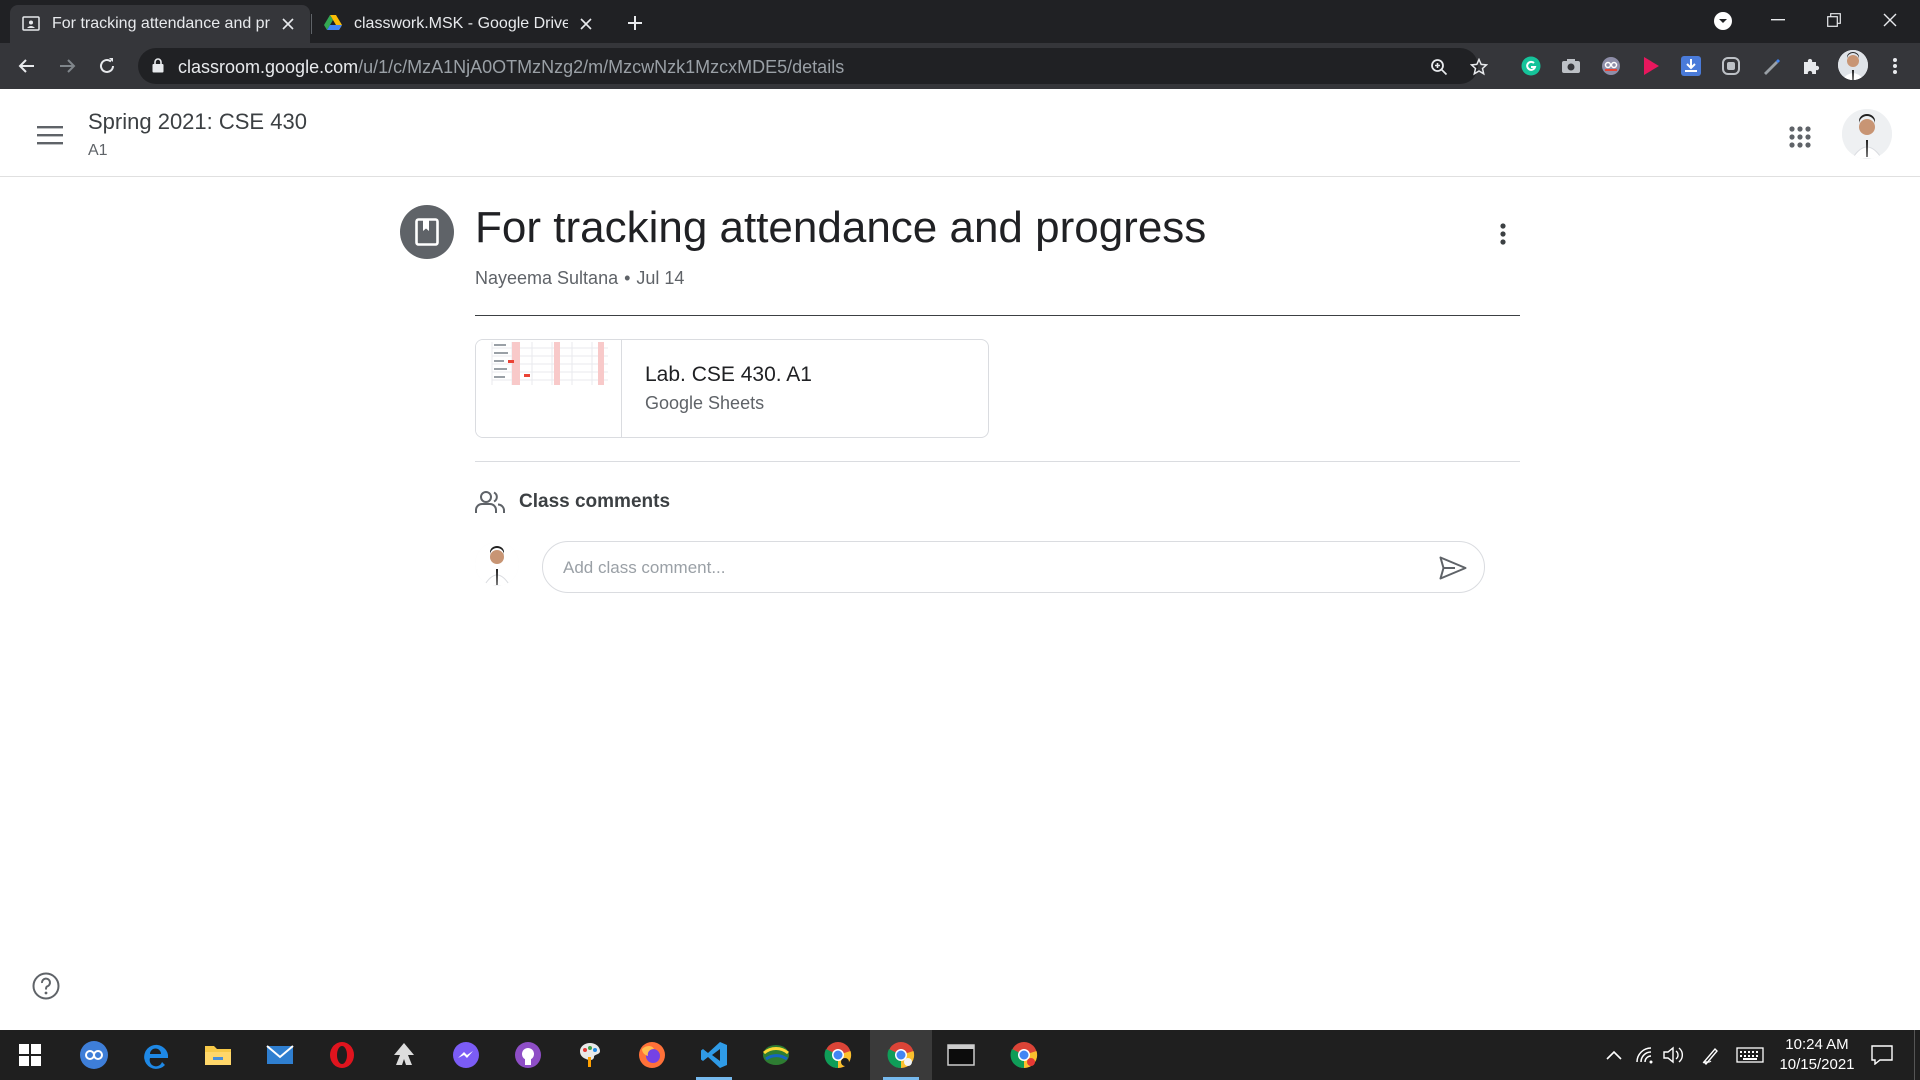 Image resolution: width=1920 pixels, height=1080 pixels. I want to click on mail-icon, so click(280, 1054).